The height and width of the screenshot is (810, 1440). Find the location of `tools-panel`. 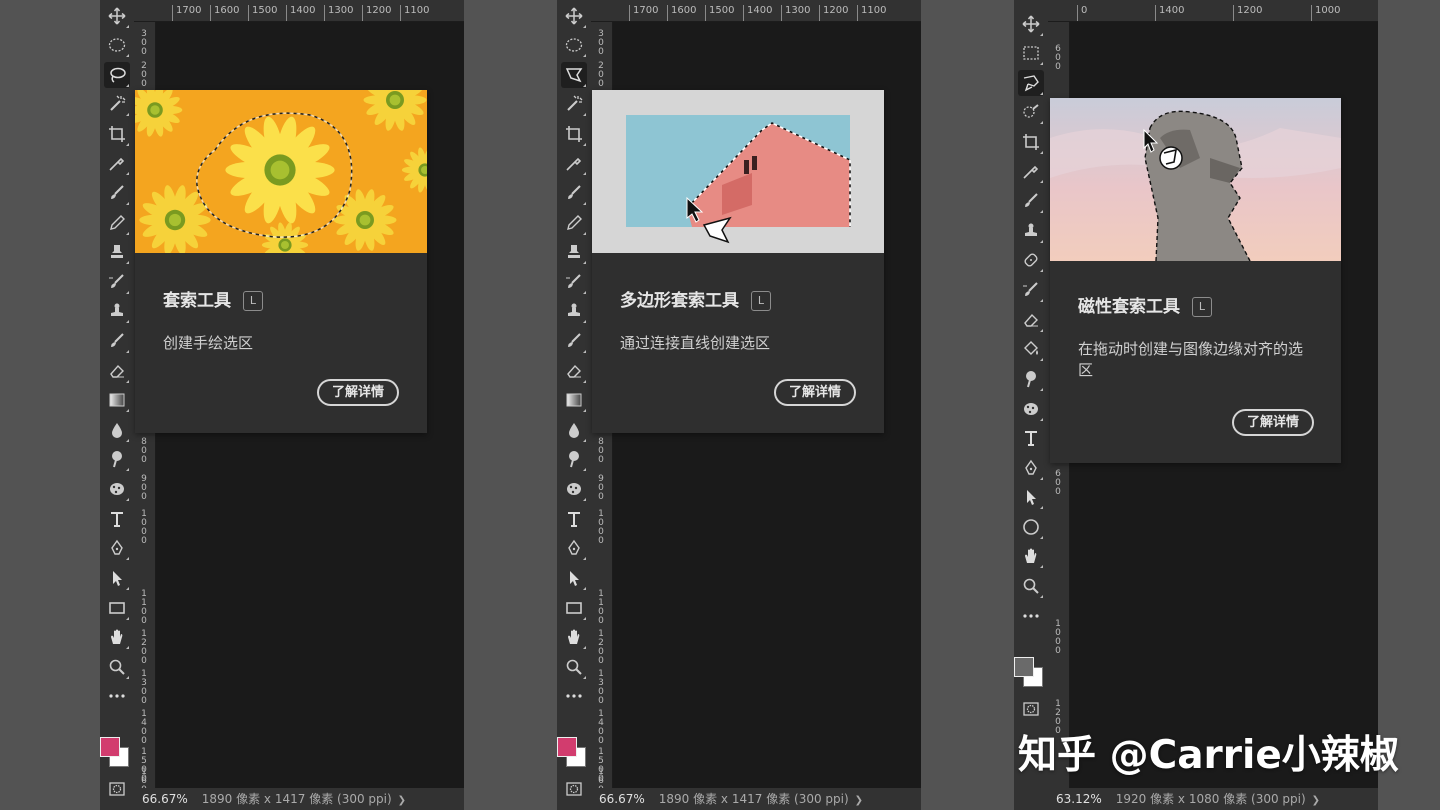

tools-panel is located at coordinates (574, 405).